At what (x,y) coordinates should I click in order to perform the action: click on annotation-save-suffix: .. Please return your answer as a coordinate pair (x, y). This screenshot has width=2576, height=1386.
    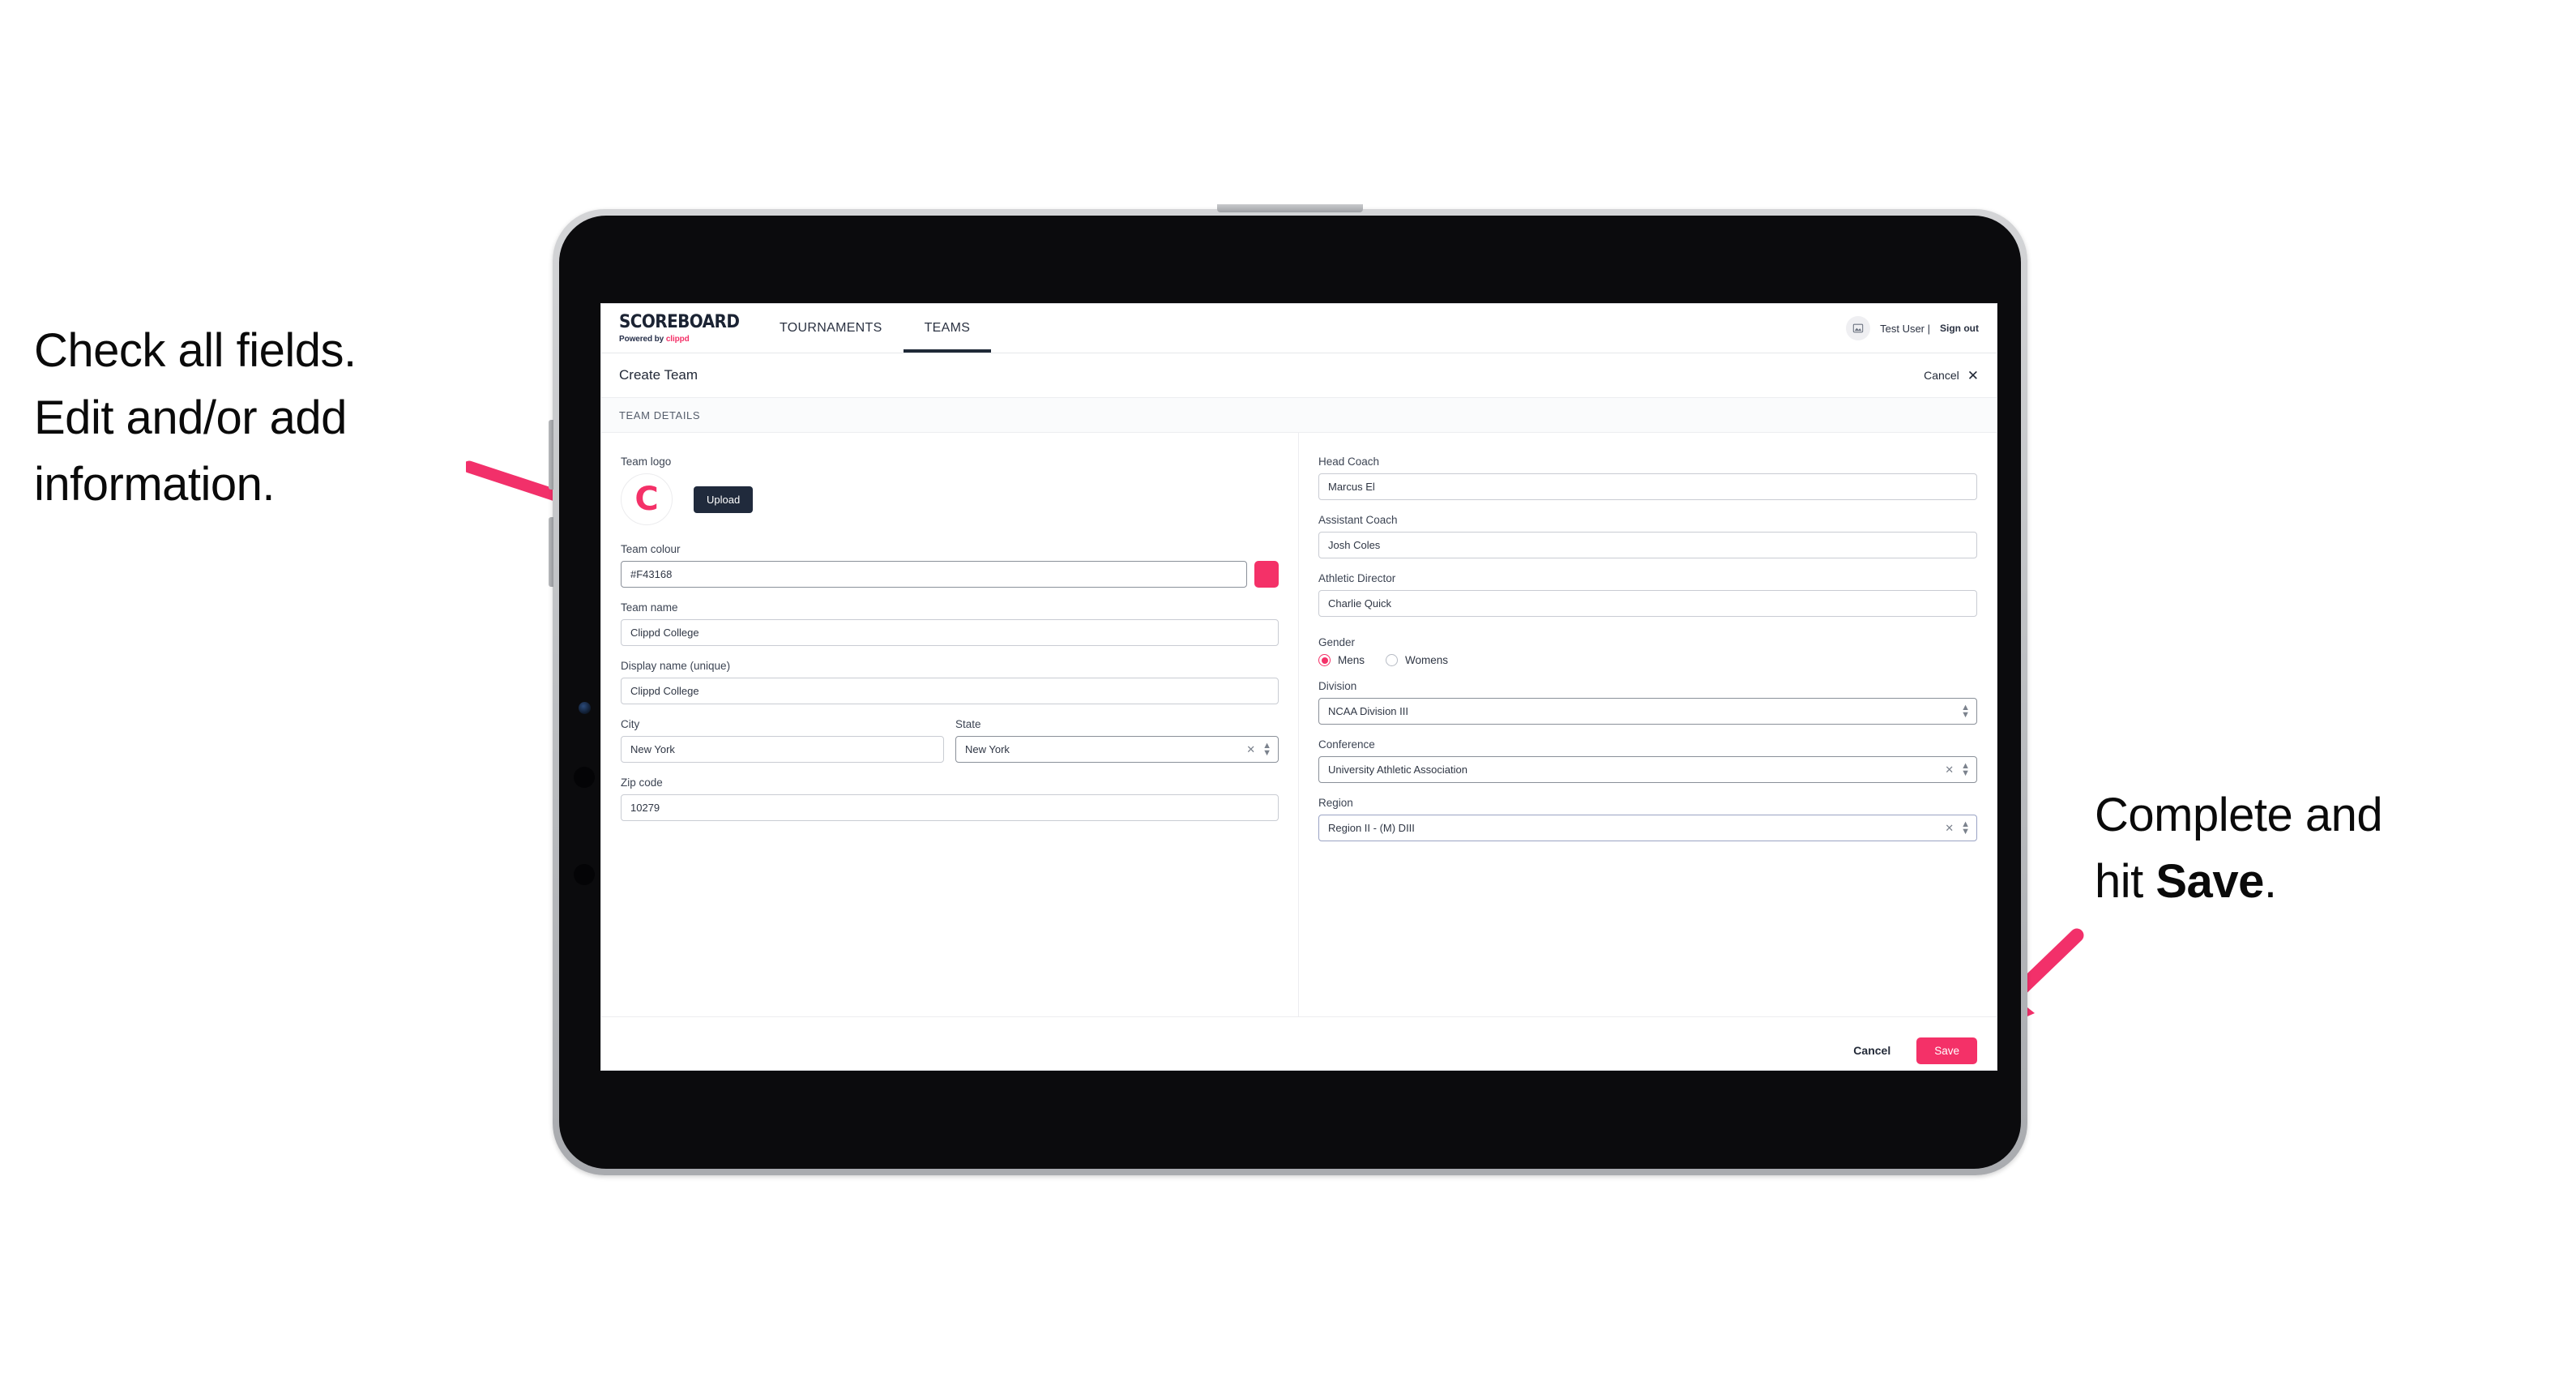
    Looking at the image, I should click on (2270, 882).